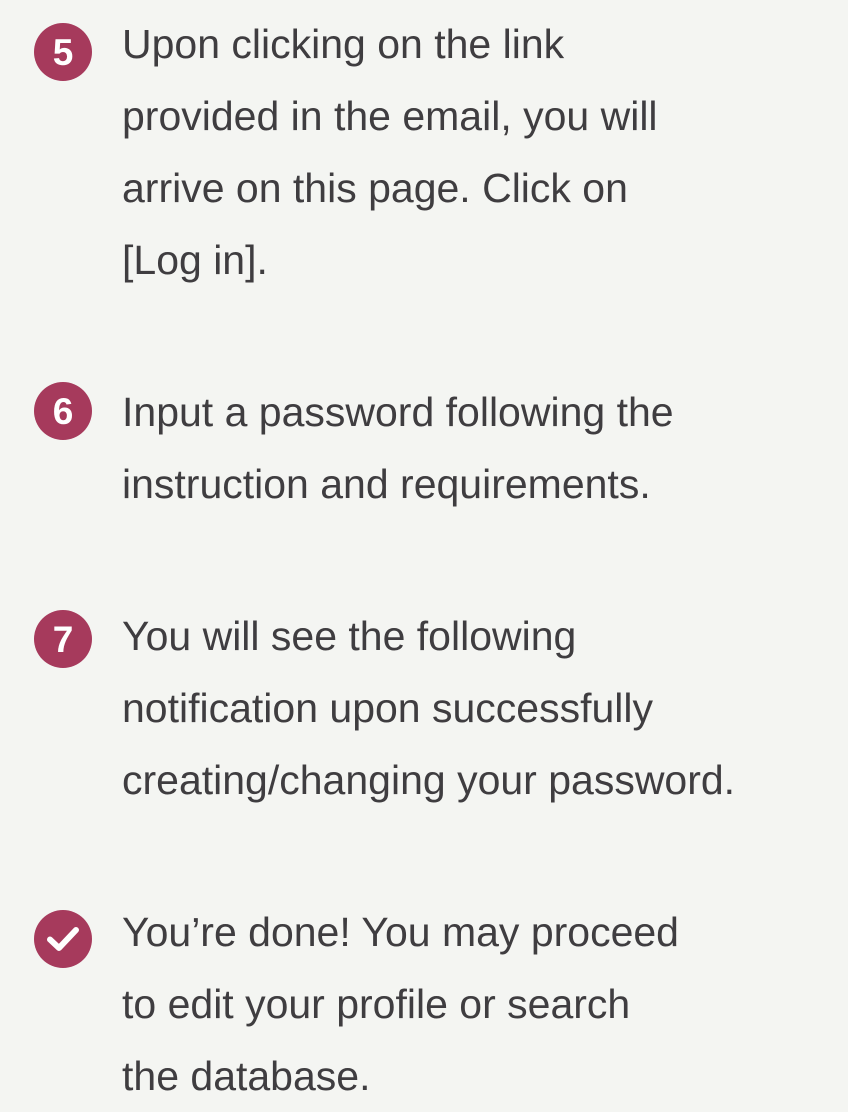  Describe the element at coordinates (63, 639) in the screenshot. I see `step-number-badge: 7` at that location.